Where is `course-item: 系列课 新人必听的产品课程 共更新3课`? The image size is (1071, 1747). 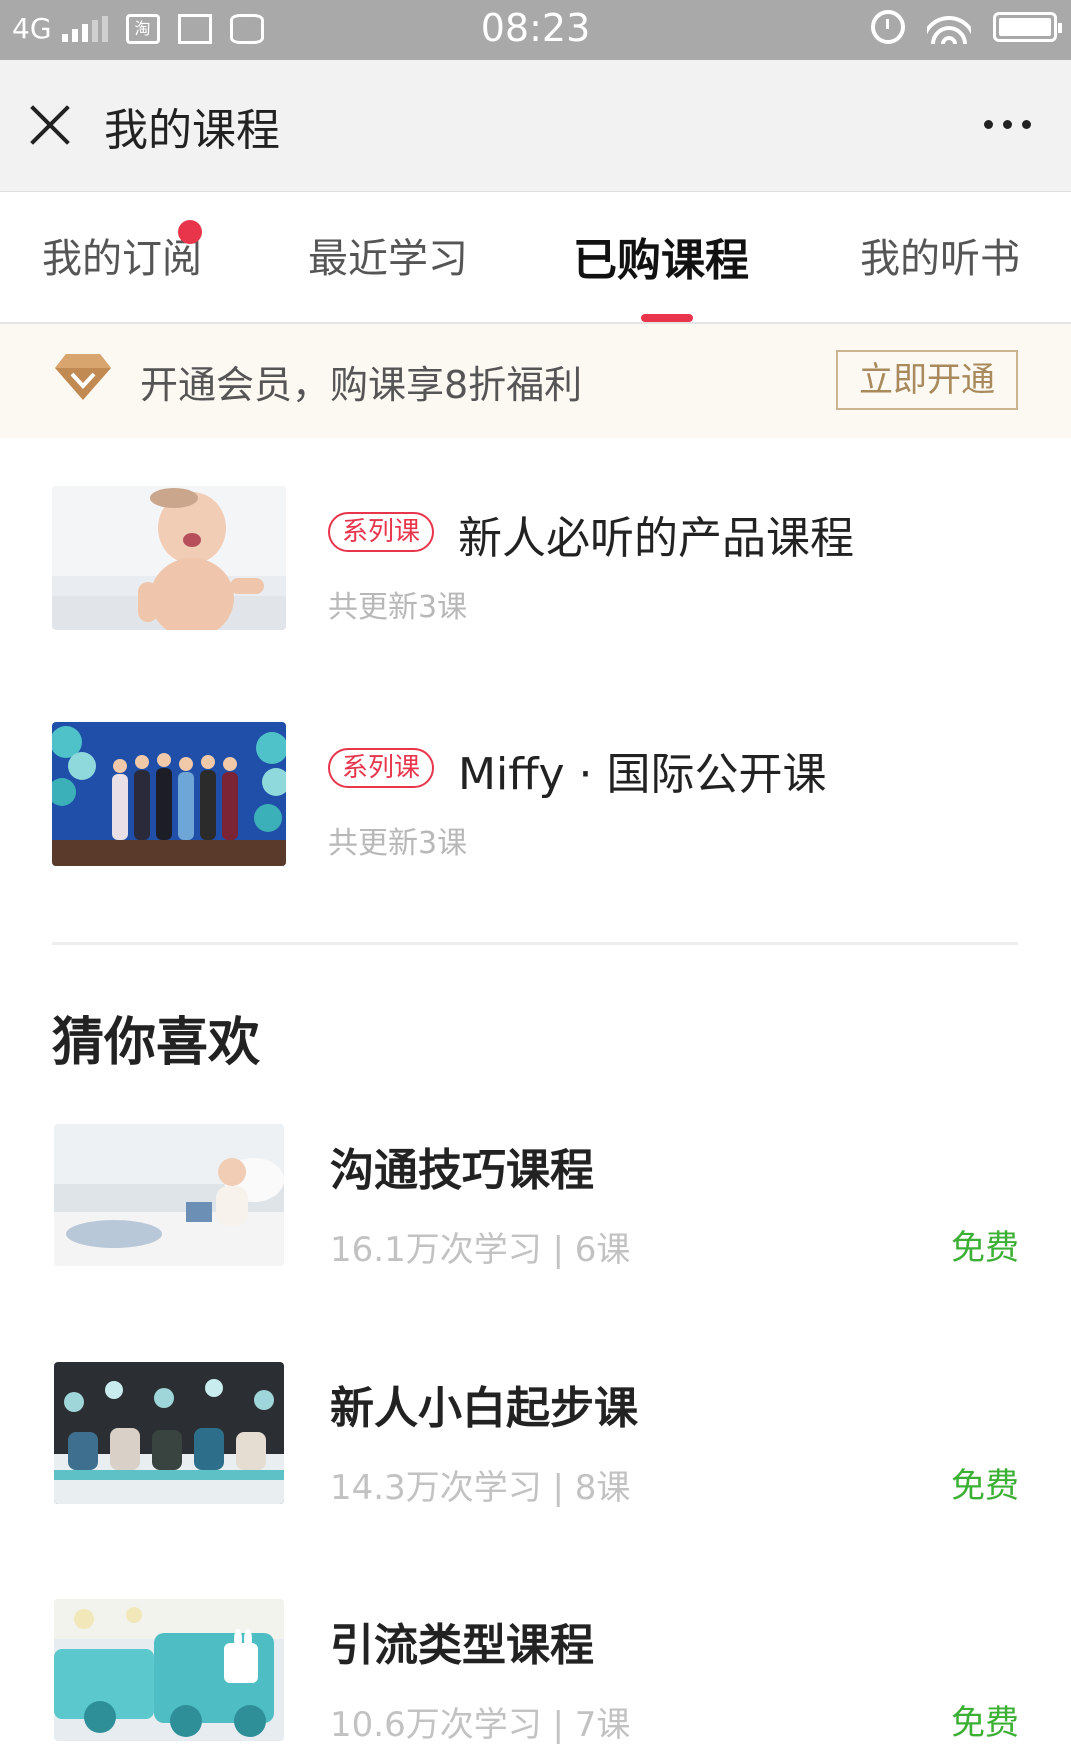 course-item: 系列课 新人必听的产品课程 共更新3课 is located at coordinates (535, 561).